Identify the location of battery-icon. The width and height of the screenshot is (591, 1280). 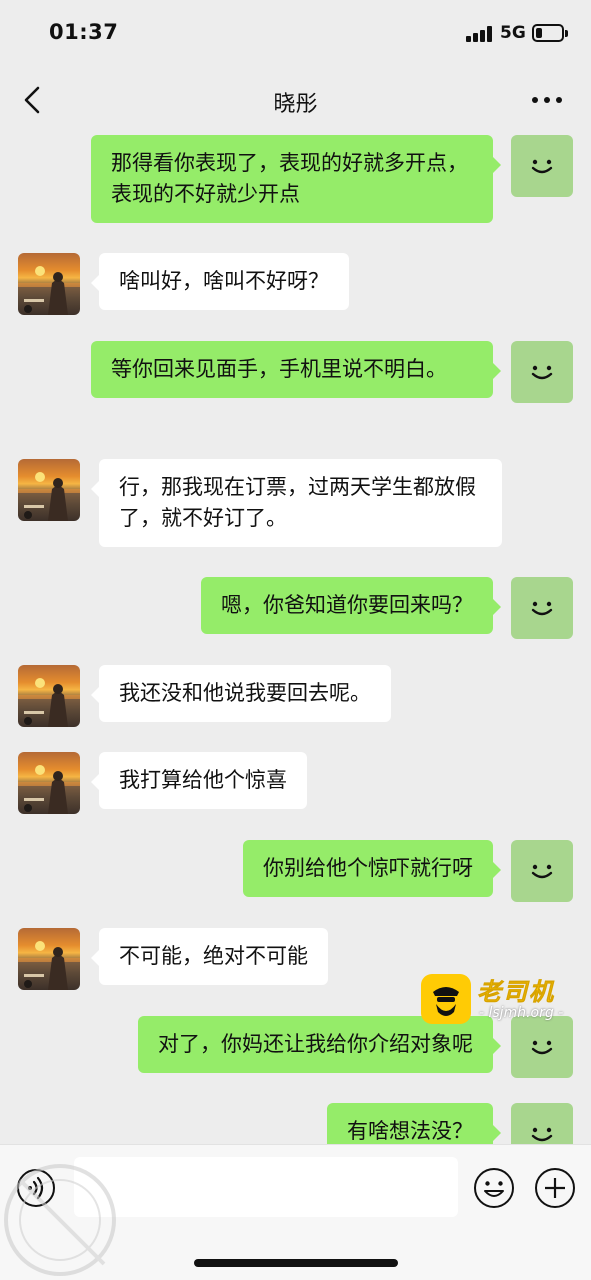
(548, 33).